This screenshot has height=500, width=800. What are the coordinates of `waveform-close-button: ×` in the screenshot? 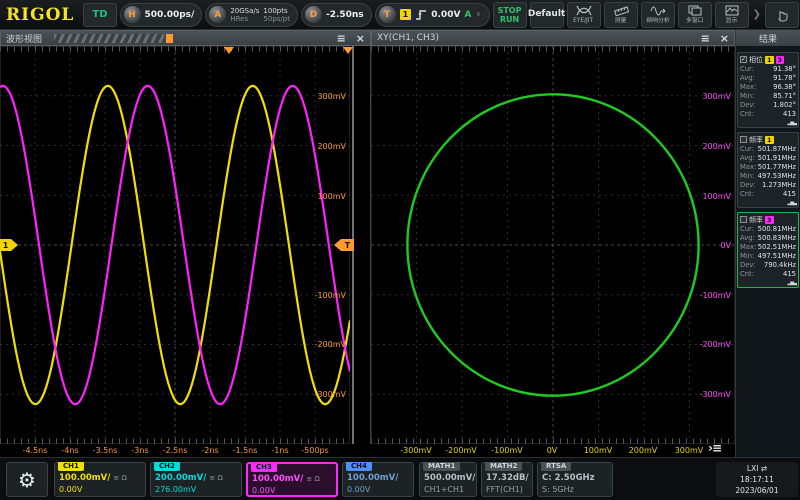 It's located at (360, 38).